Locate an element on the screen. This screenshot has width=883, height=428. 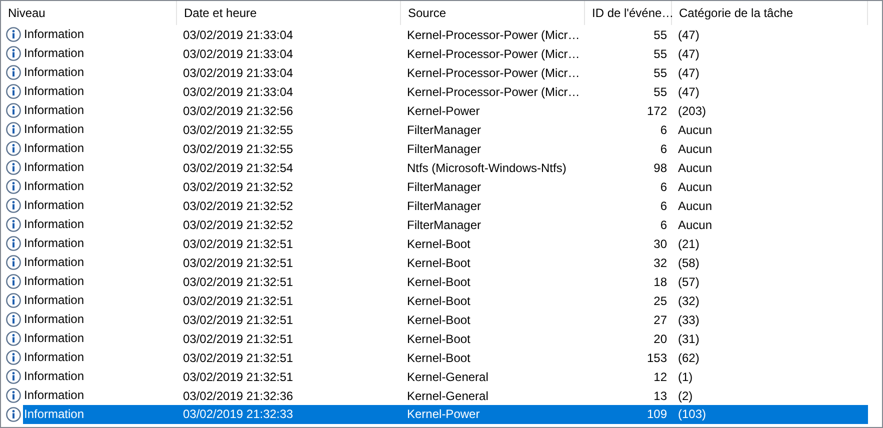
event-id-cell-text: 18 is located at coordinates (660, 281).